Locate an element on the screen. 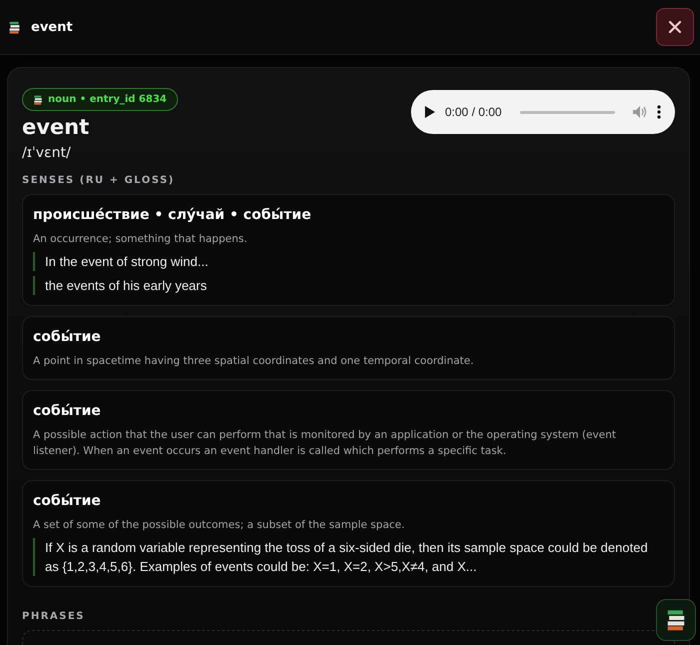  sense-gloss: An occurrence; something that happens. is located at coordinates (140, 239).